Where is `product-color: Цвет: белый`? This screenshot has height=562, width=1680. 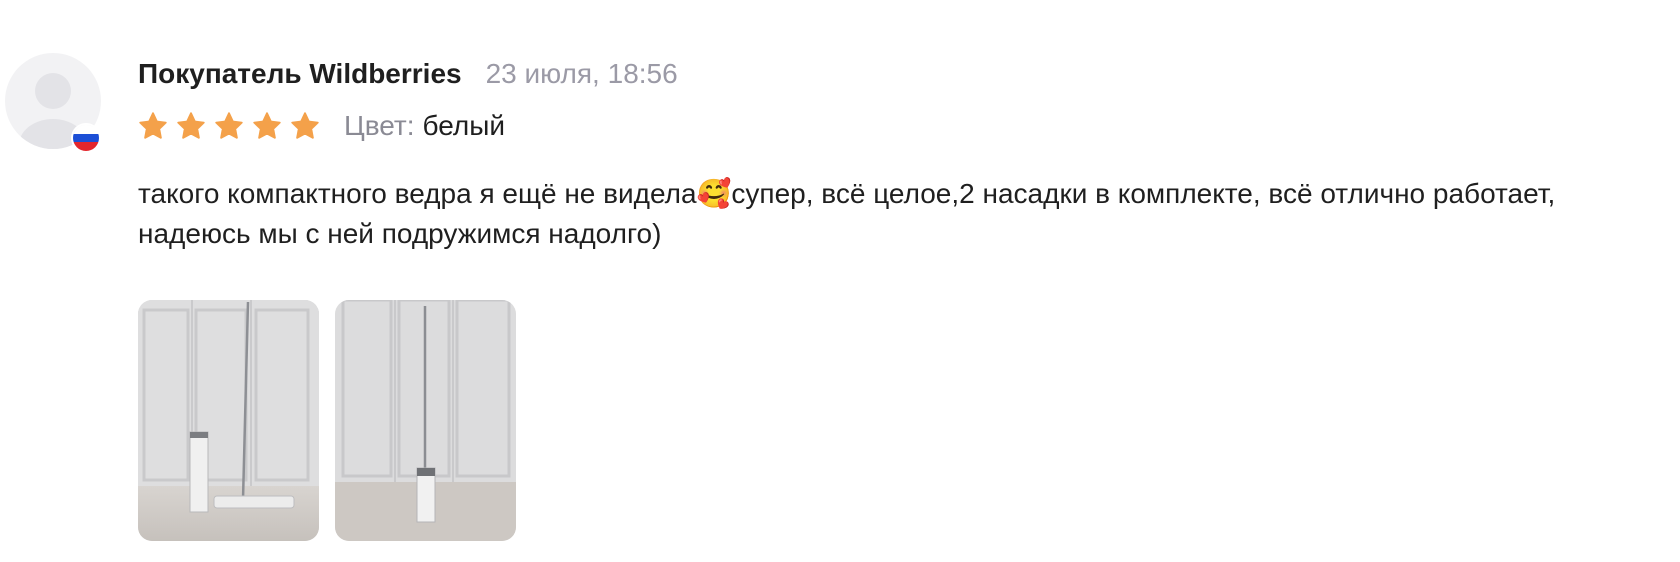
product-color: Цвет: белый is located at coordinates (424, 126).